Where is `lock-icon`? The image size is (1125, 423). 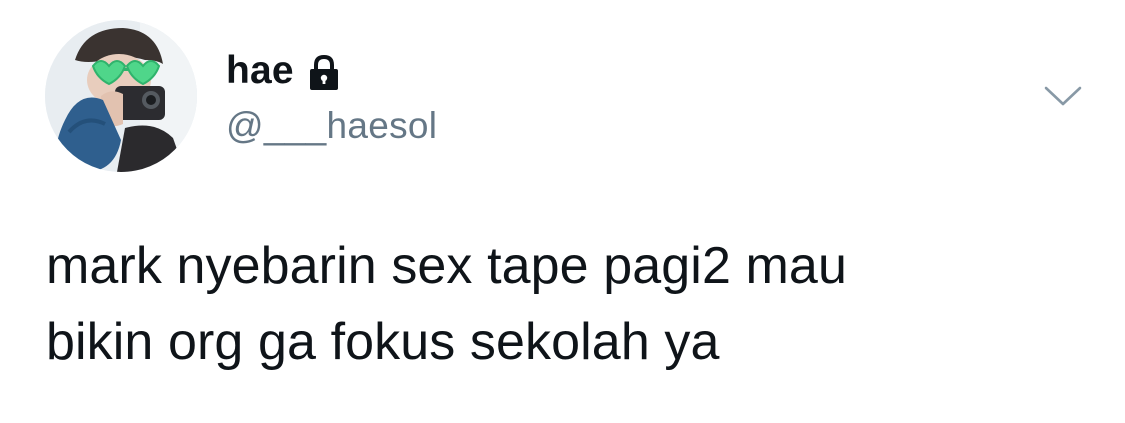 lock-icon is located at coordinates (324, 72).